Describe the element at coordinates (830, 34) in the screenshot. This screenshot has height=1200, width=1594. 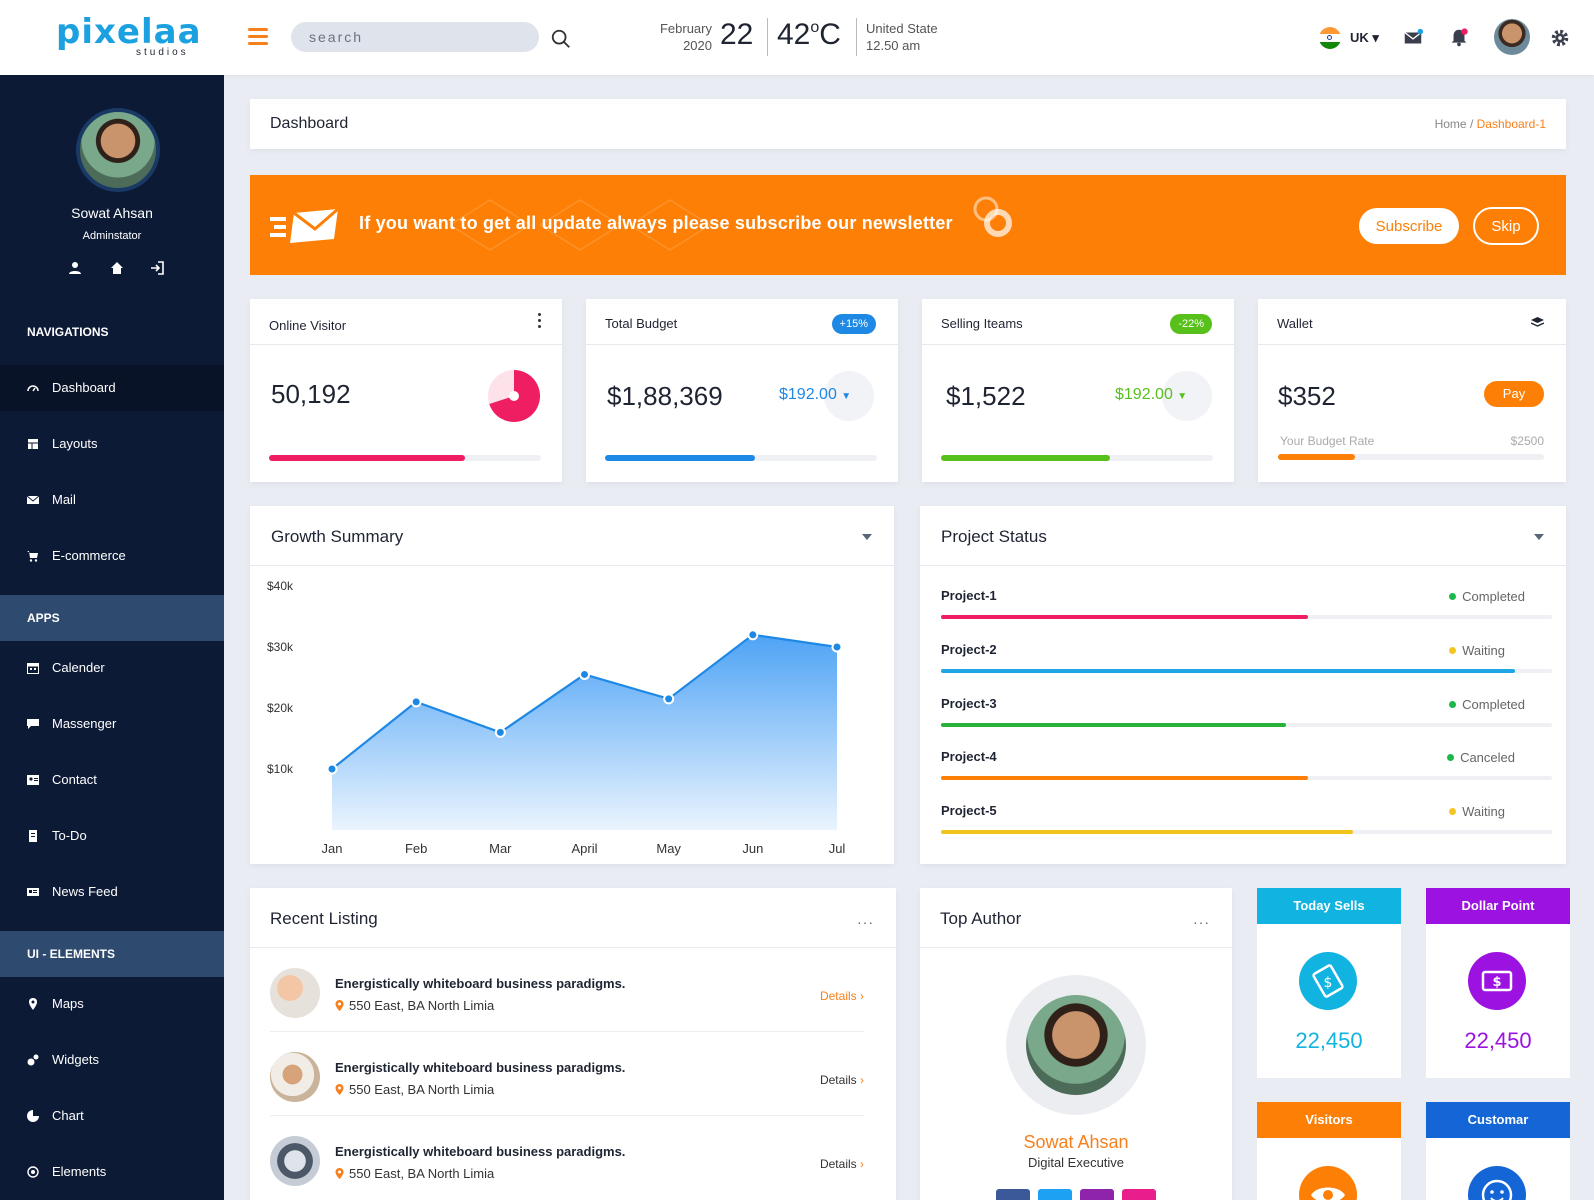
I see `temperature-unit: C` at that location.